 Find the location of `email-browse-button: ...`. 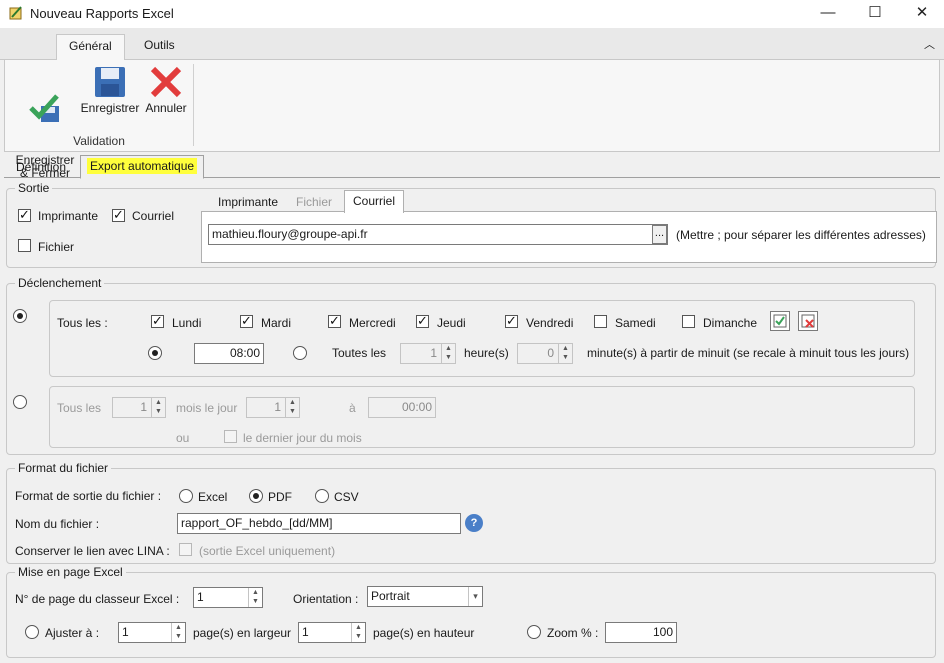

email-browse-button: ... is located at coordinates (659, 234).